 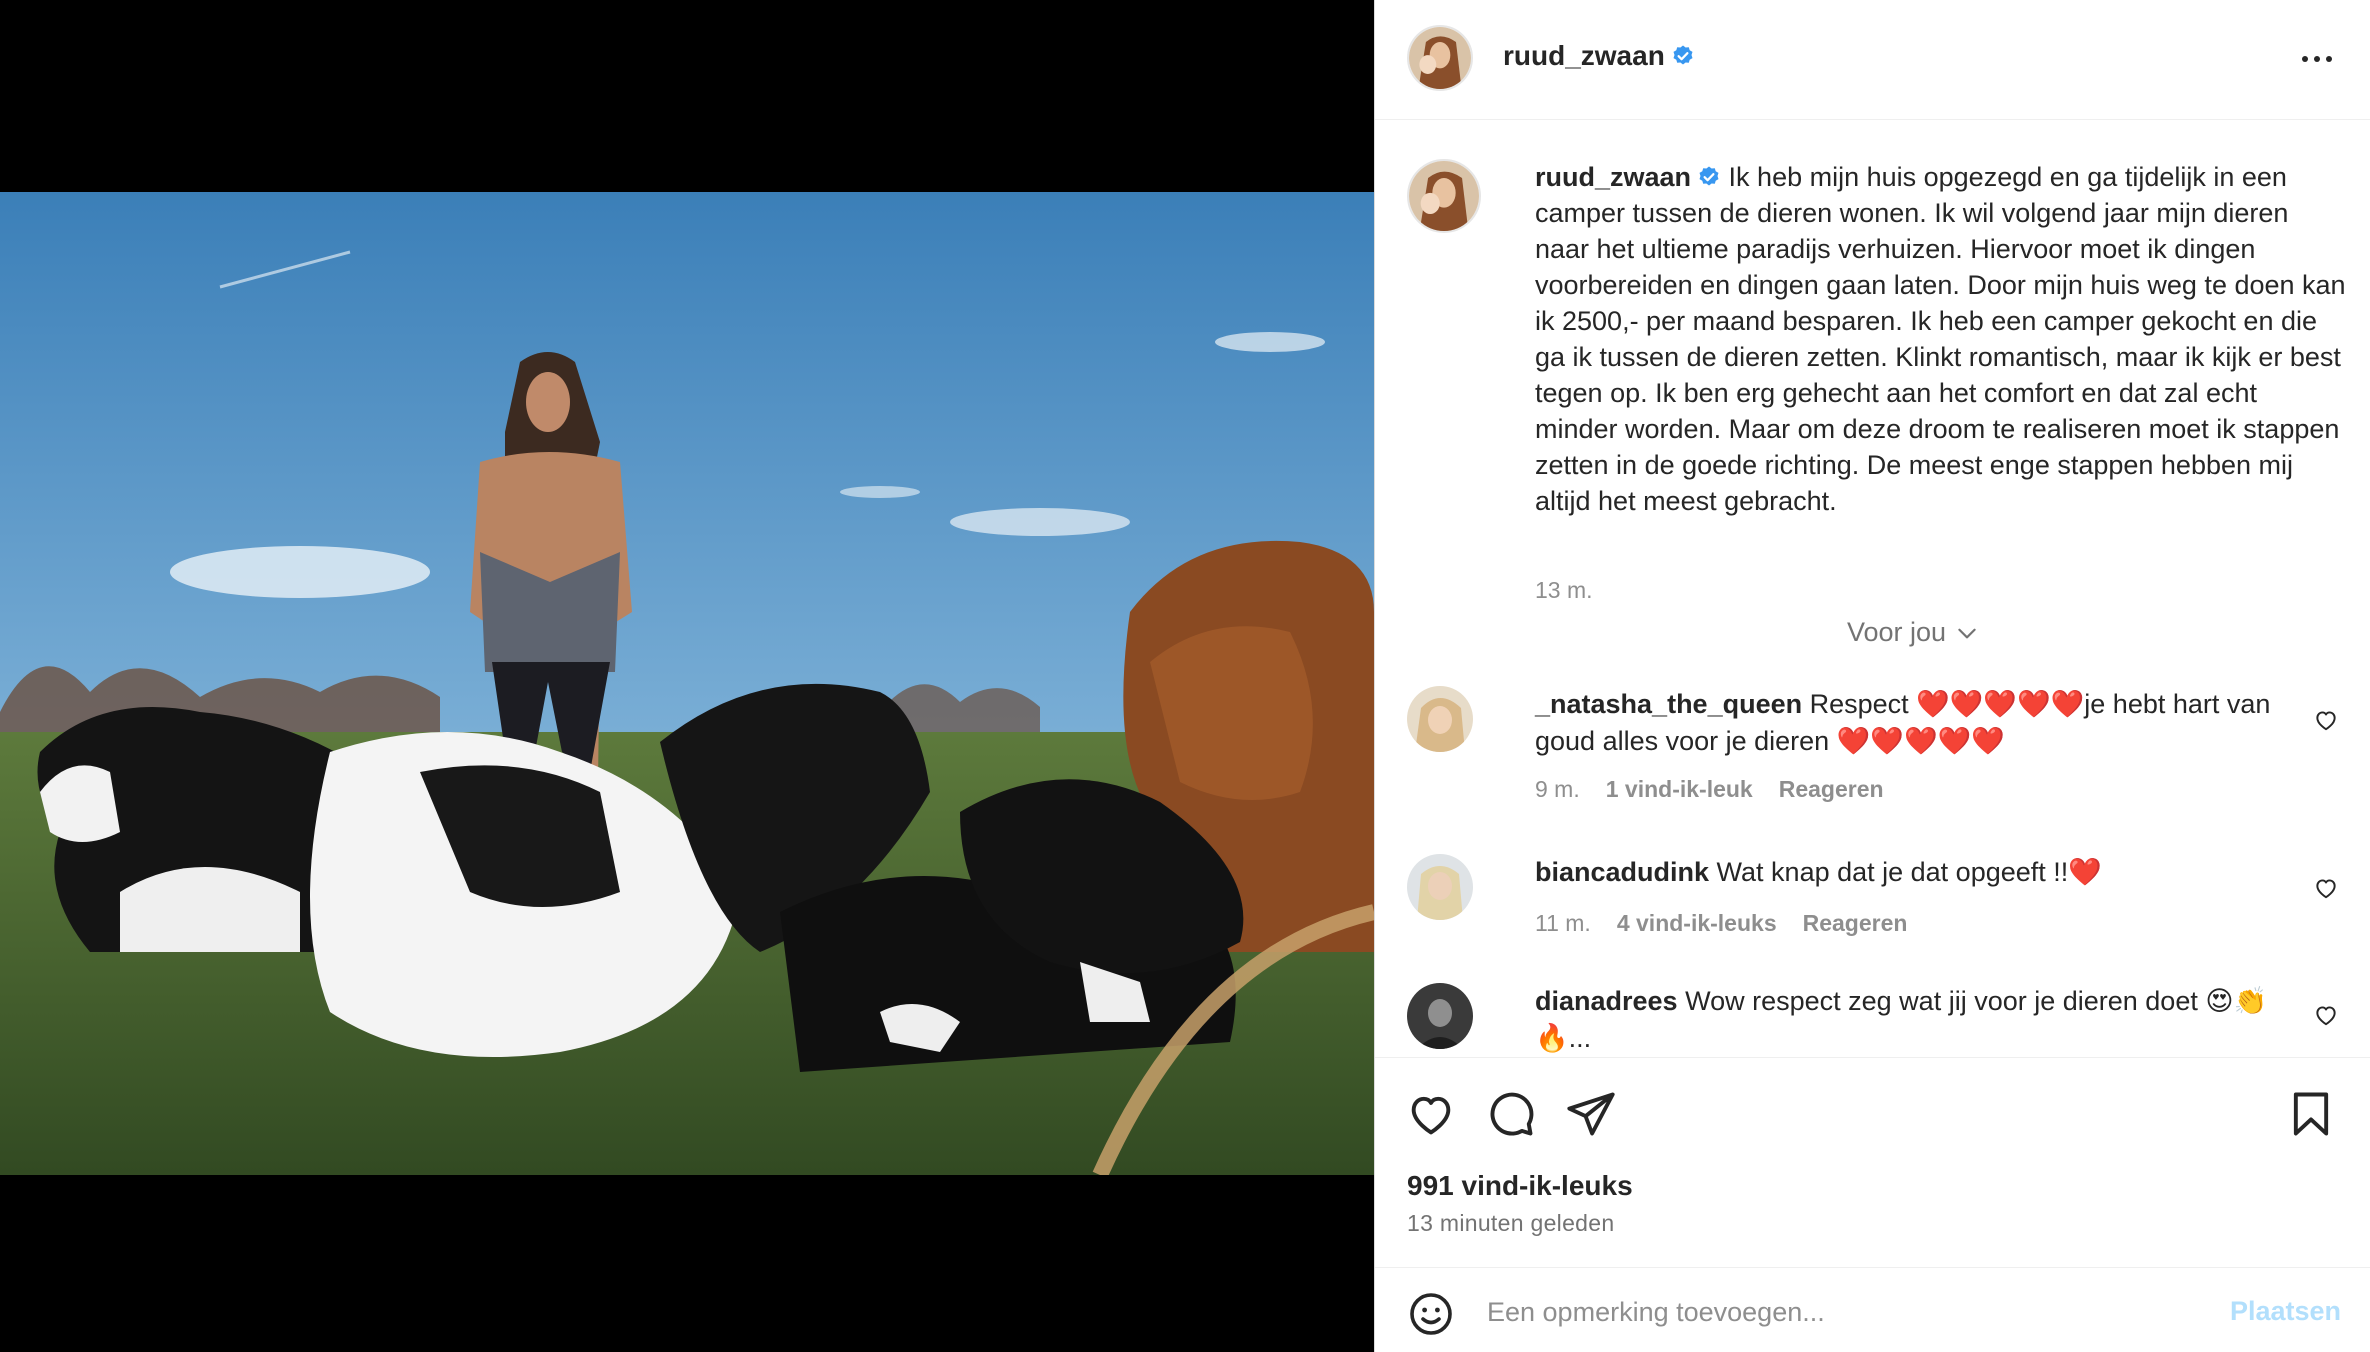 I want to click on paper-plane-icon, so click(x=1591, y=1114).